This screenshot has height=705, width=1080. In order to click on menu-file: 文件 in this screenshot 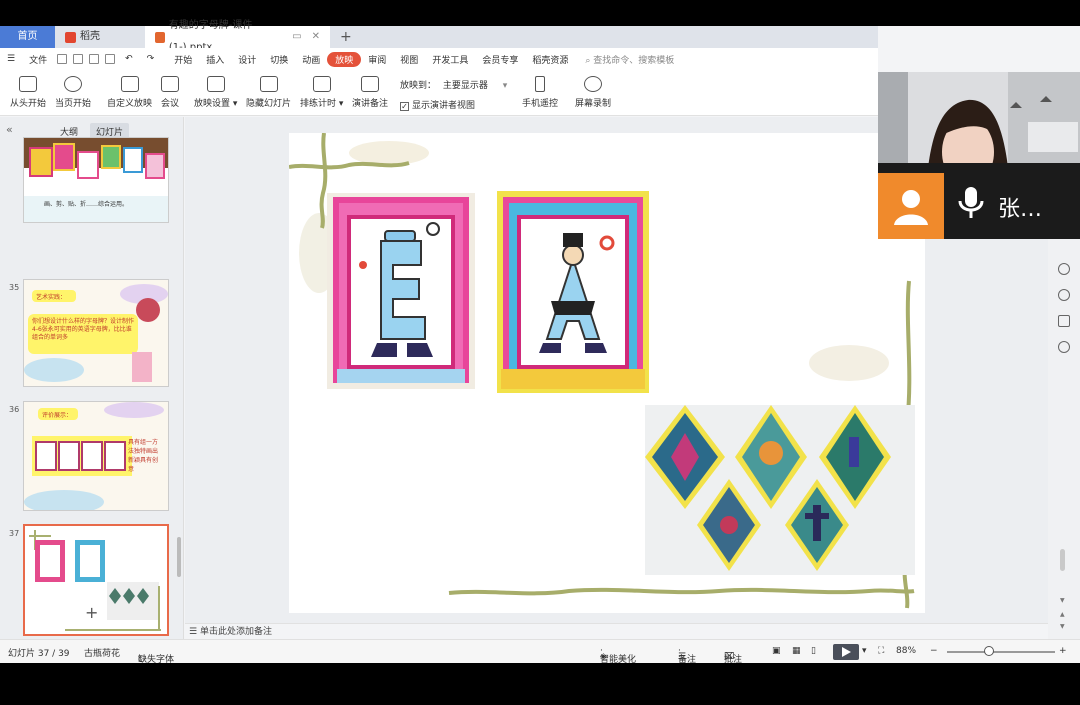, I will do `click(38, 59)`.